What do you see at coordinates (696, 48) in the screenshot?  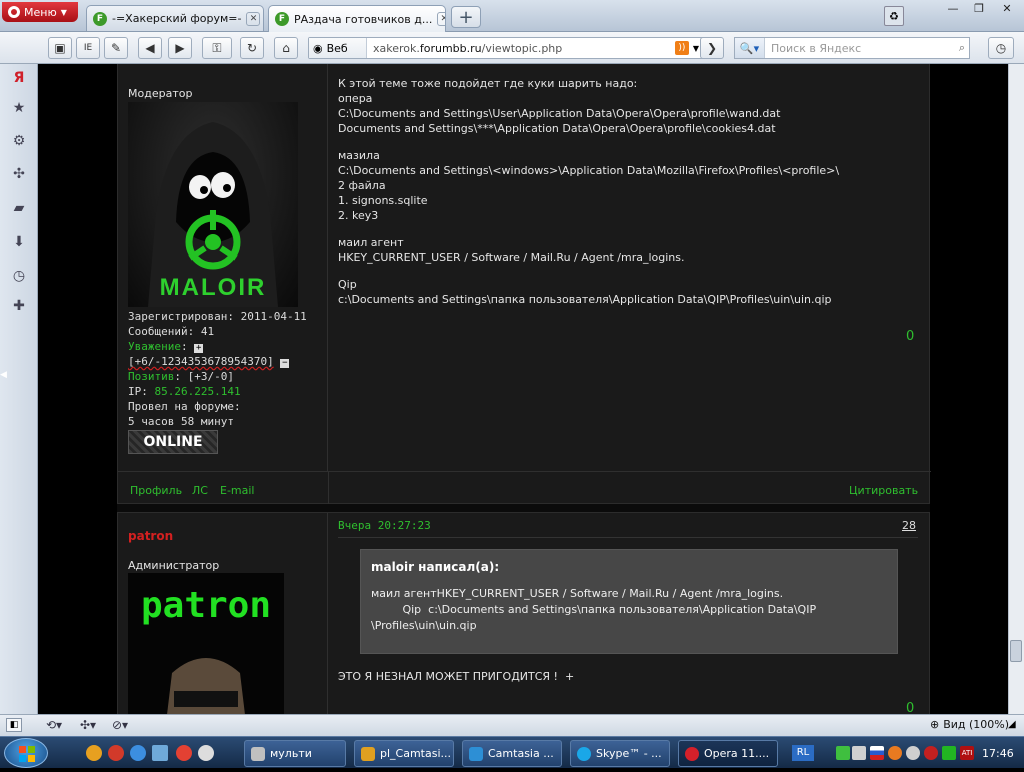 I see `dropdown-icon: ▼` at bounding box center [696, 48].